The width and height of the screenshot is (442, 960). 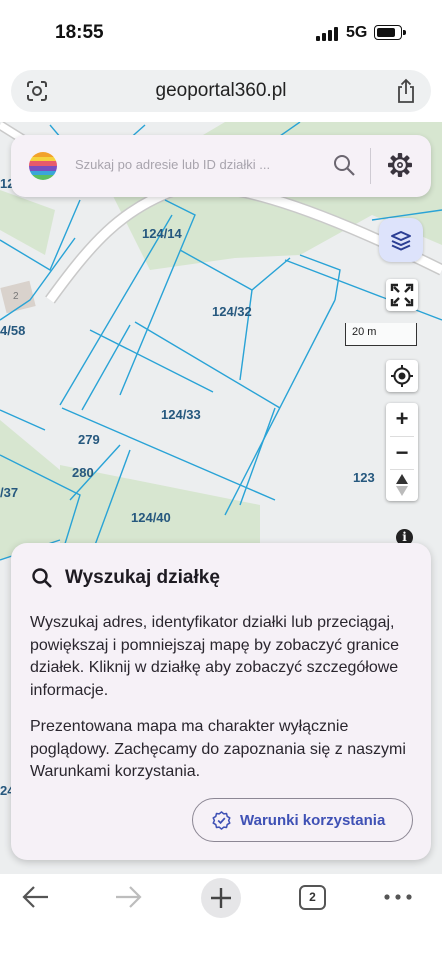 I want to click on status-bar: 18:55 5G, so click(x=221, y=31).